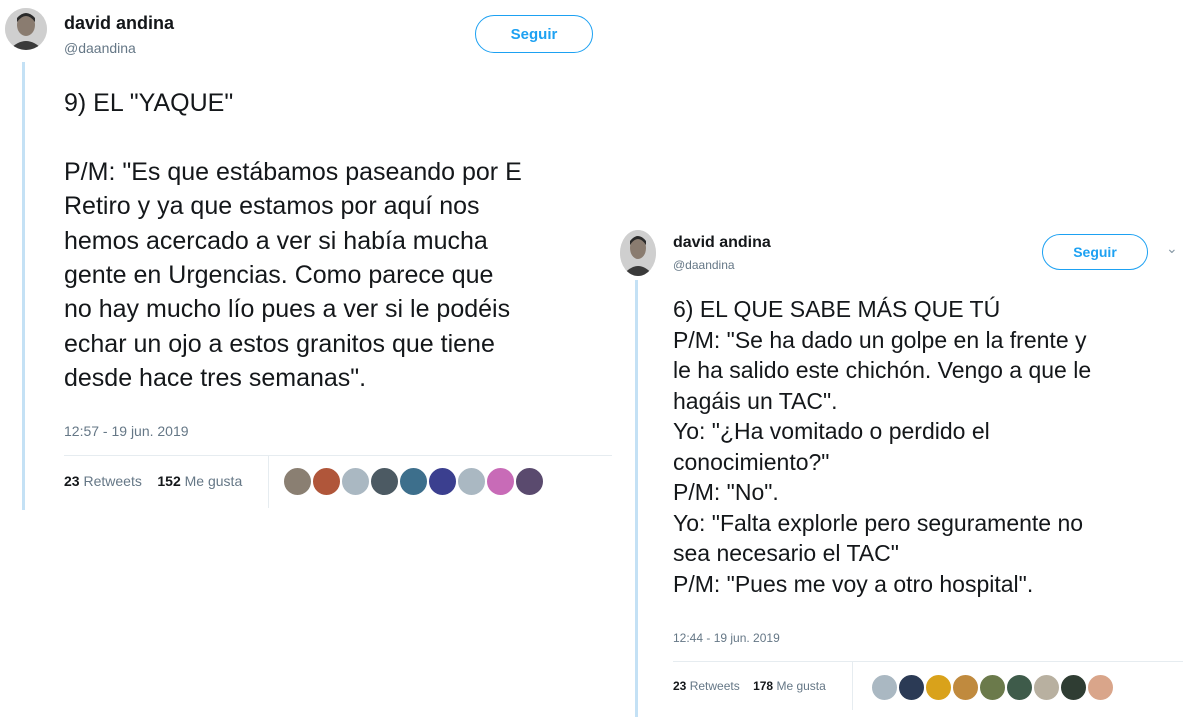 The width and height of the screenshot is (1200, 717). I want to click on tweet-text-line: hemos acercado a ver si había mucha, so click(276, 240).